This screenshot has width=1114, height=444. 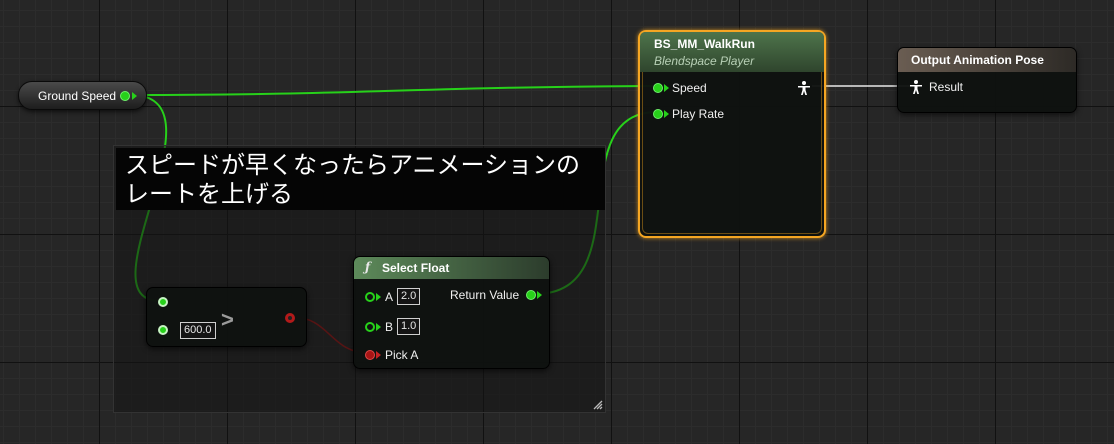 I want to click on compare-b-value-input: 600.0, so click(x=198, y=330).